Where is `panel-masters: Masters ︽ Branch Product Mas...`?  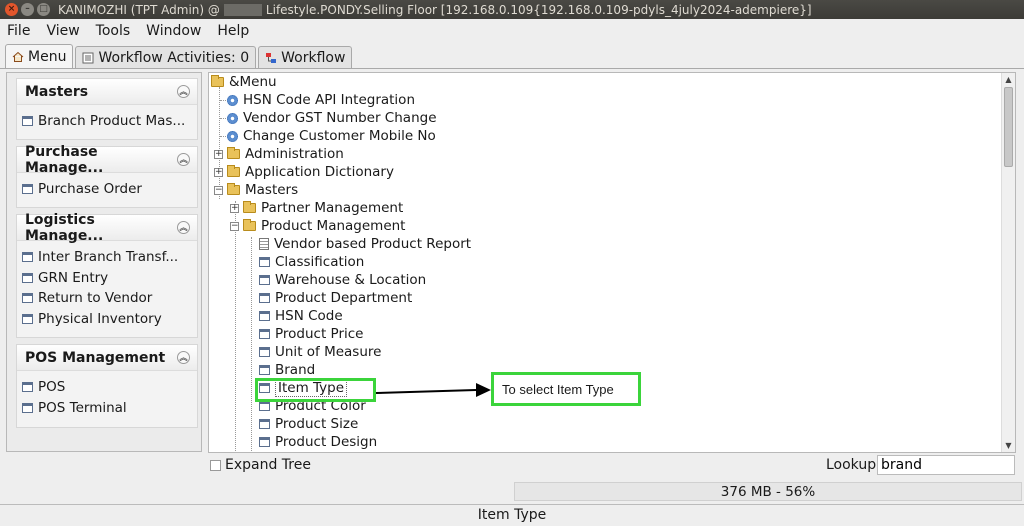
panel-masters: Masters ︽ Branch Product Mas... is located at coordinates (107, 109).